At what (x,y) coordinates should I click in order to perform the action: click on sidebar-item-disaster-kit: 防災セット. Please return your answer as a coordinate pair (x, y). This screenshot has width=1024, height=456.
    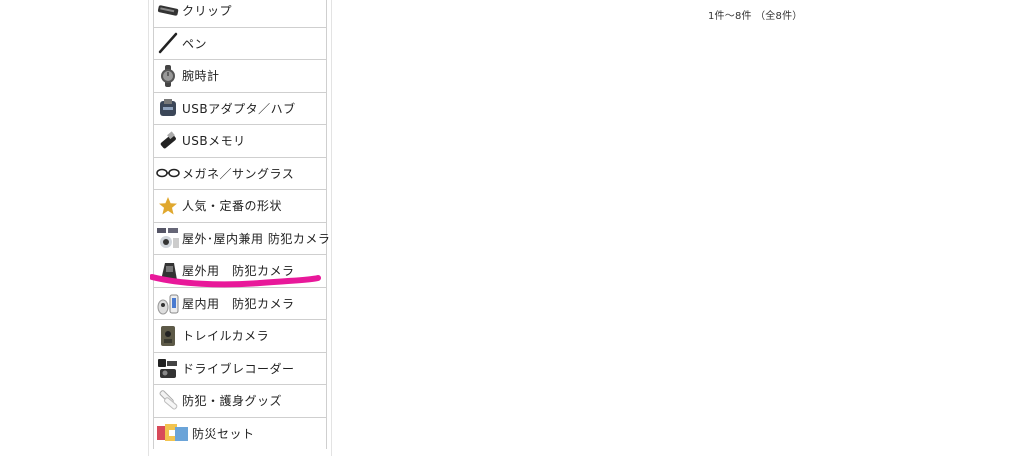
    Looking at the image, I should click on (240, 434).